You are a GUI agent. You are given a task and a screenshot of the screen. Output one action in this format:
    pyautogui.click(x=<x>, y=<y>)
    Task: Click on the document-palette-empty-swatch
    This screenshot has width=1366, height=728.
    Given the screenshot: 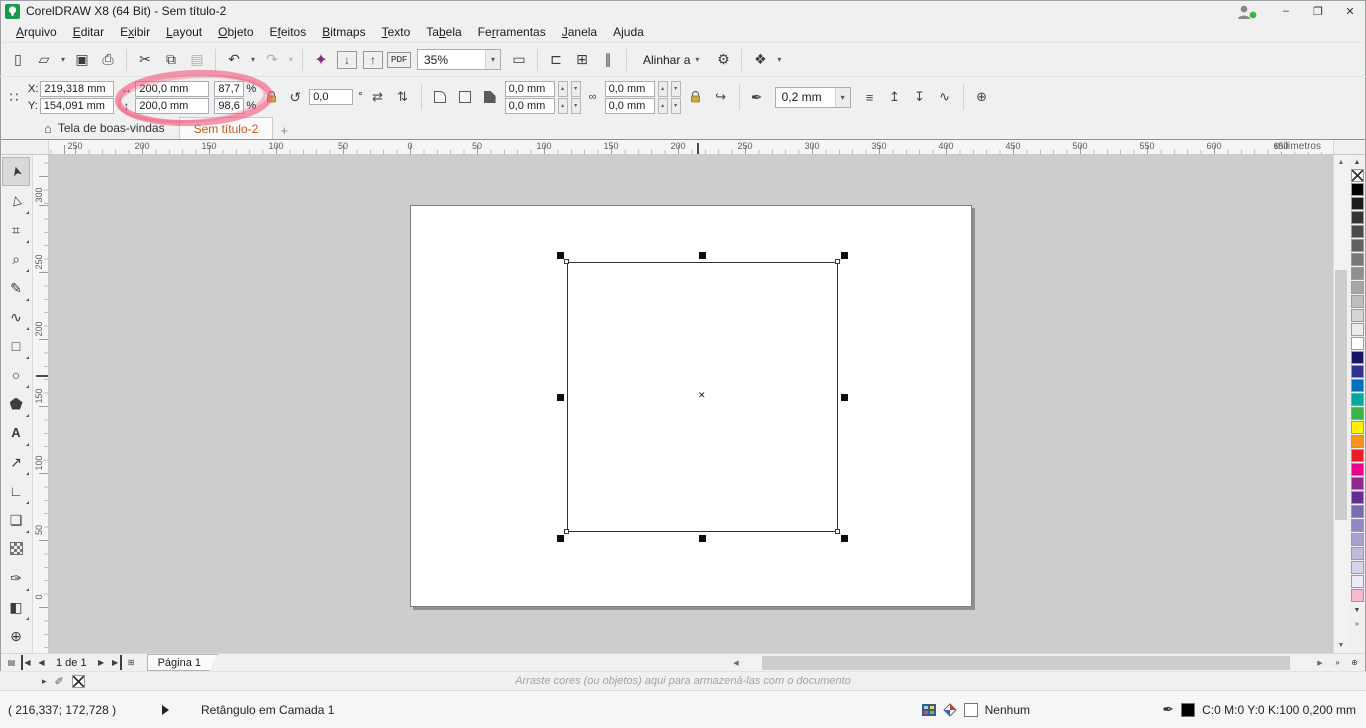 What is the action you would take?
    pyautogui.click(x=78, y=681)
    